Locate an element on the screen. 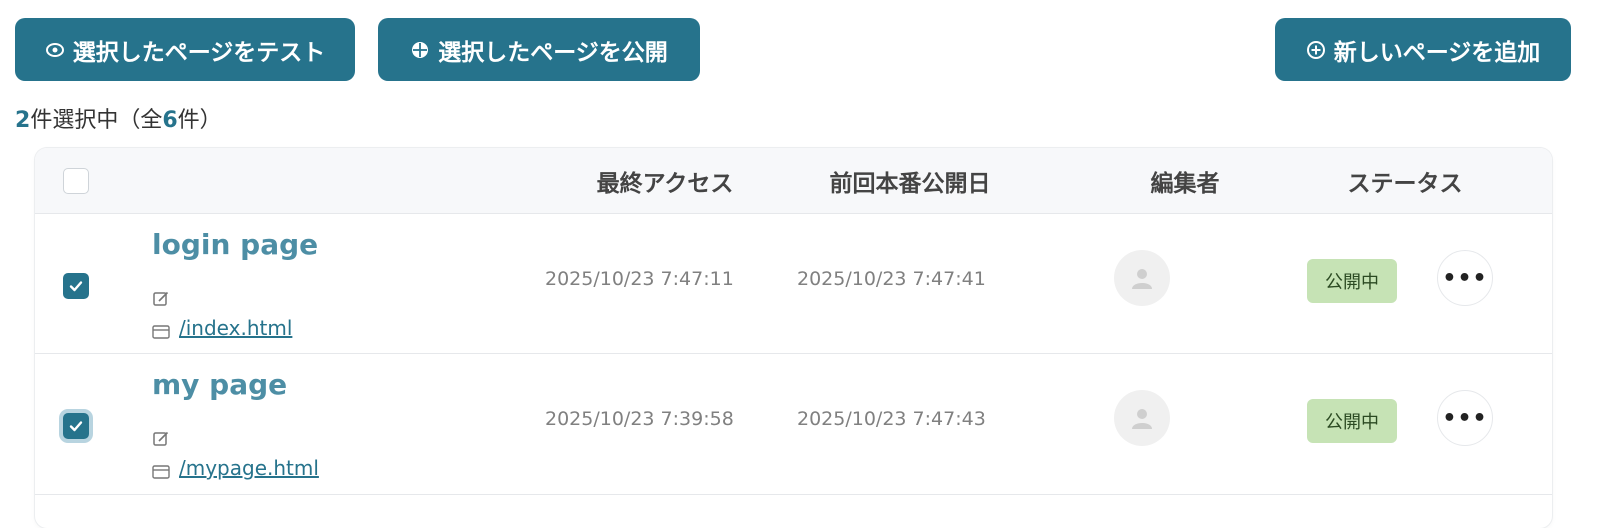 This screenshot has height=528, width=1600. total-count: 6 is located at coordinates (170, 120).